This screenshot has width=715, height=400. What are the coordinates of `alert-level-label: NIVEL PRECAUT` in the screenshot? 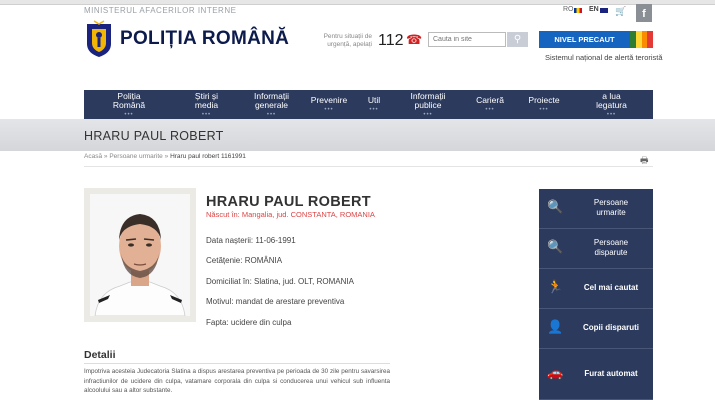 It's located at (584, 39).